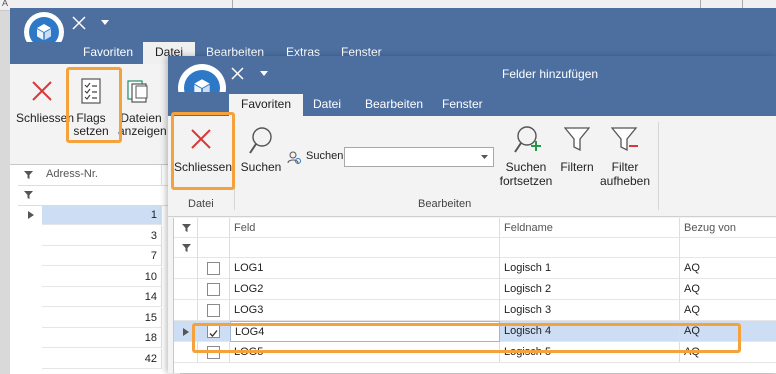 This screenshot has width=776, height=374. What do you see at coordinates (102, 317) in the screenshot?
I see `bg-cell-adress-nr: 15` at bounding box center [102, 317].